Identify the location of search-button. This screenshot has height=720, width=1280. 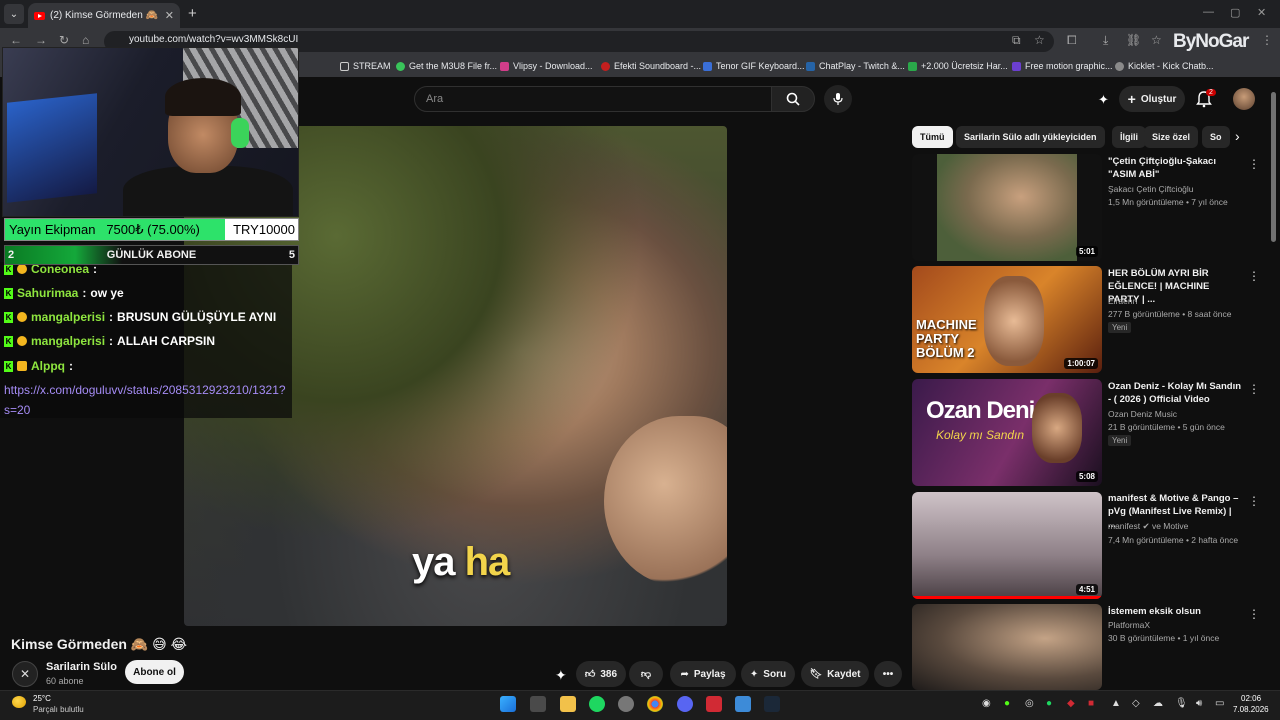
(793, 99).